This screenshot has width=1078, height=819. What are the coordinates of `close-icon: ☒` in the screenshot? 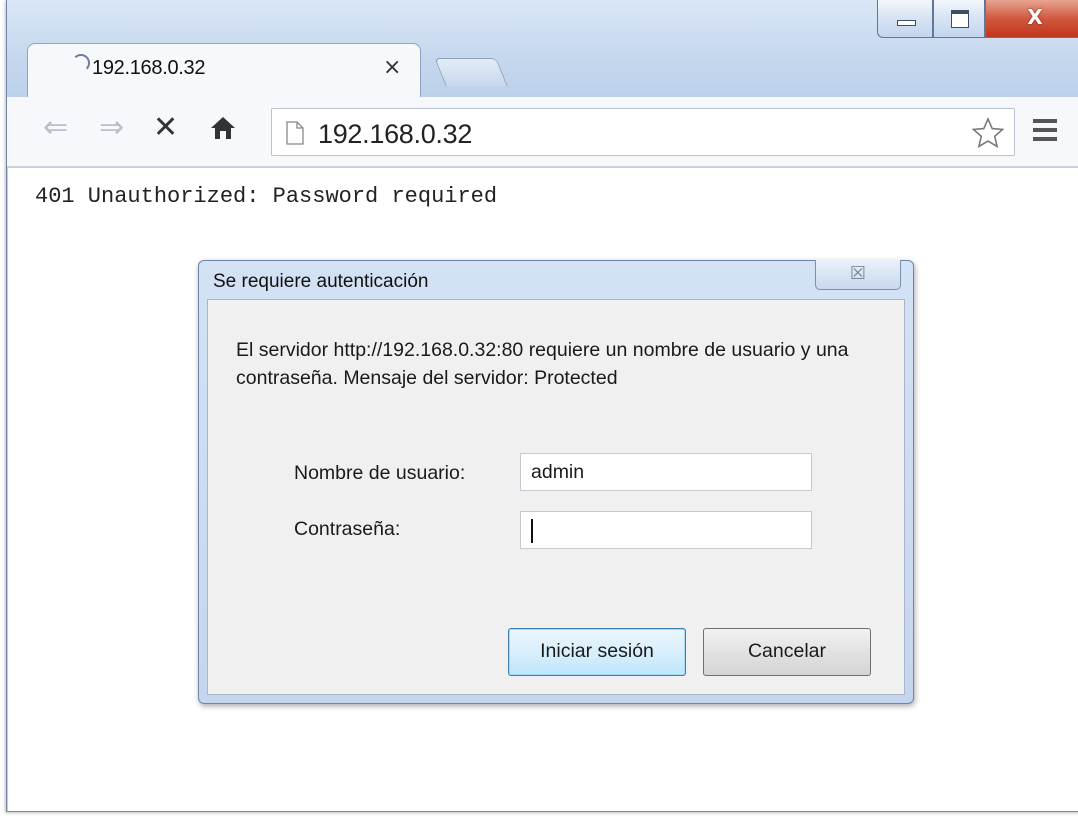 It's located at (858, 273).